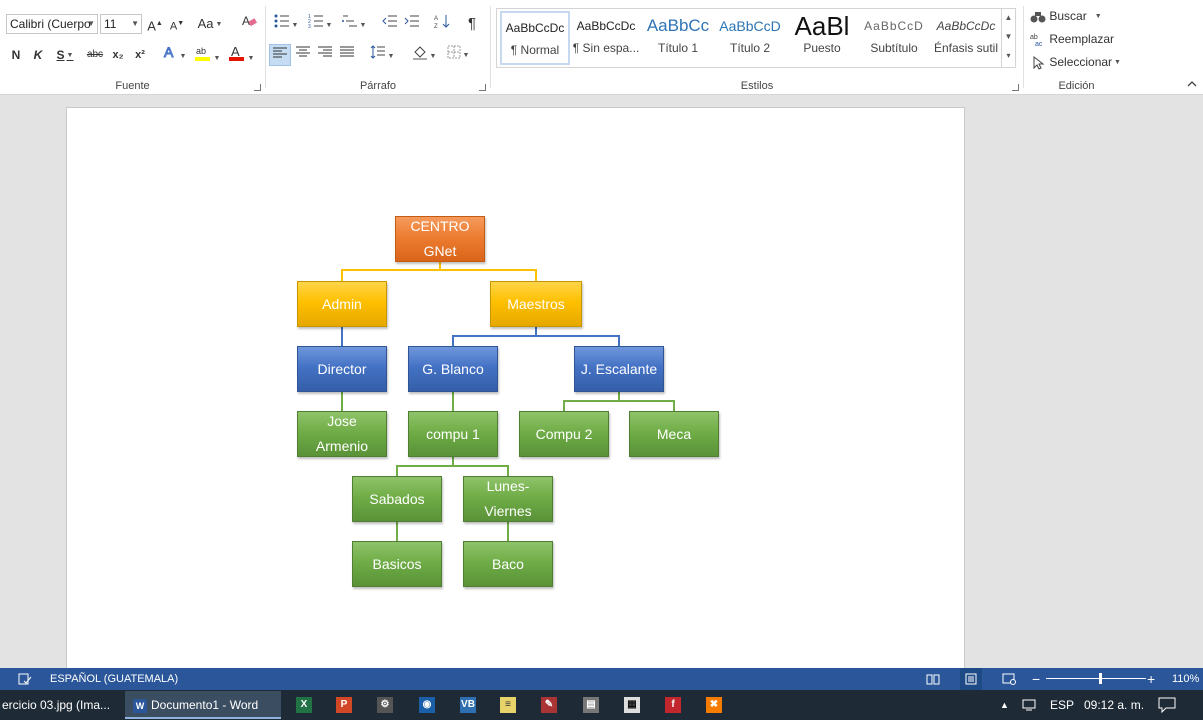  What do you see at coordinates (1037, 679) in the screenshot?
I see `zoom-out-button: −` at bounding box center [1037, 679].